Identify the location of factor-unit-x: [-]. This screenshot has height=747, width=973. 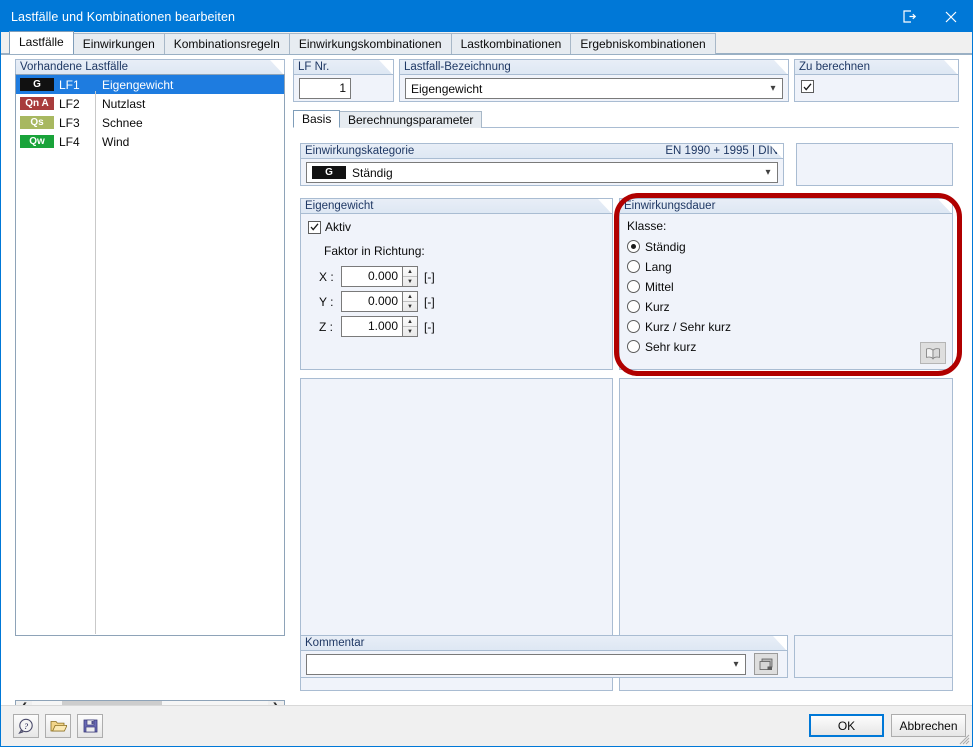
(429, 276).